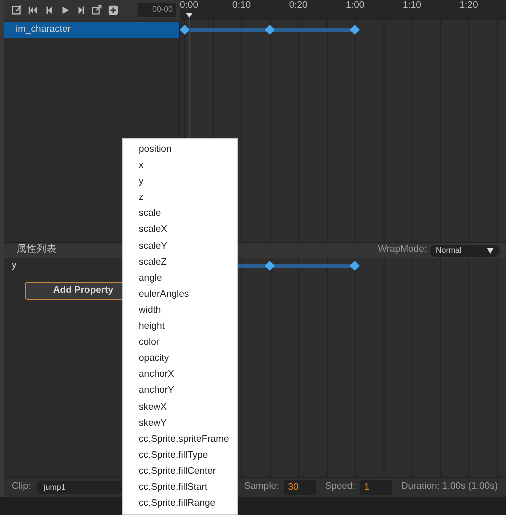  What do you see at coordinates (49, 10) in the screenshot?
I see `step-back-icon` at bounding box center [49, 10].